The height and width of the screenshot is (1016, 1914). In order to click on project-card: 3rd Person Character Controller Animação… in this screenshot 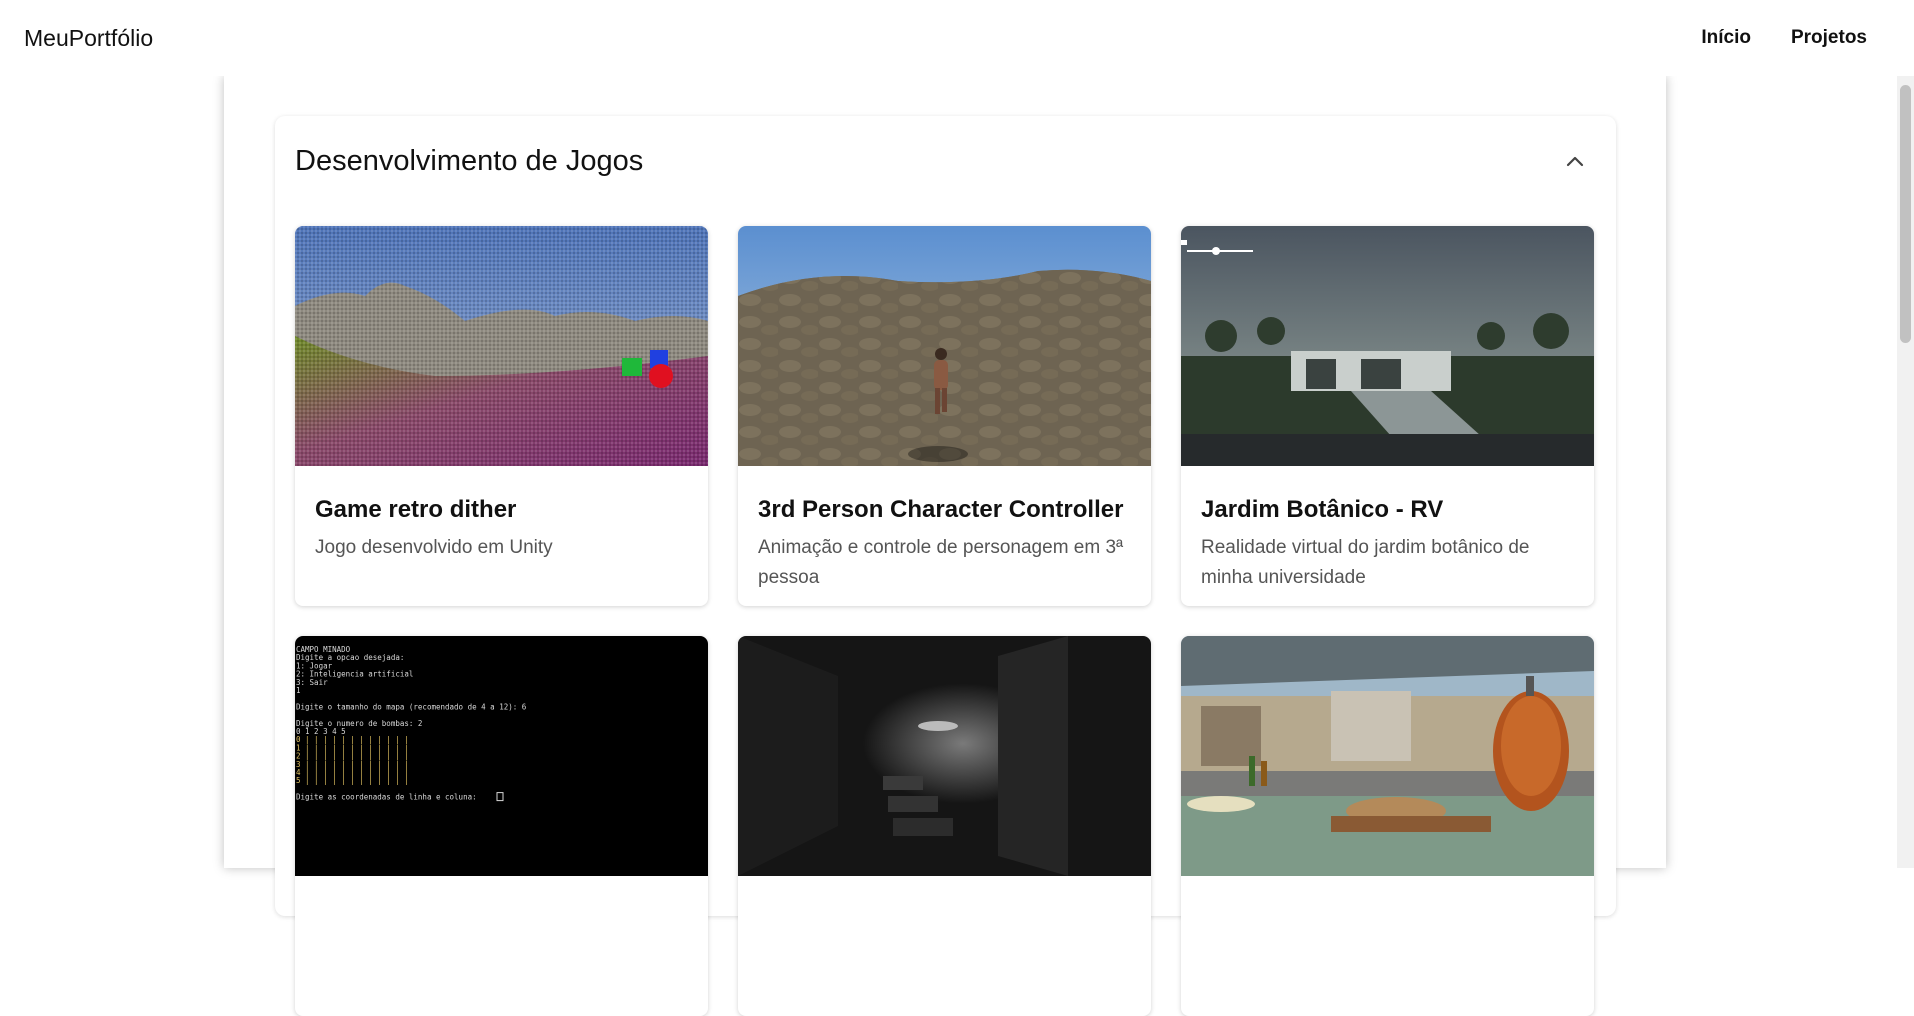, I will do `click(944, 416)`.